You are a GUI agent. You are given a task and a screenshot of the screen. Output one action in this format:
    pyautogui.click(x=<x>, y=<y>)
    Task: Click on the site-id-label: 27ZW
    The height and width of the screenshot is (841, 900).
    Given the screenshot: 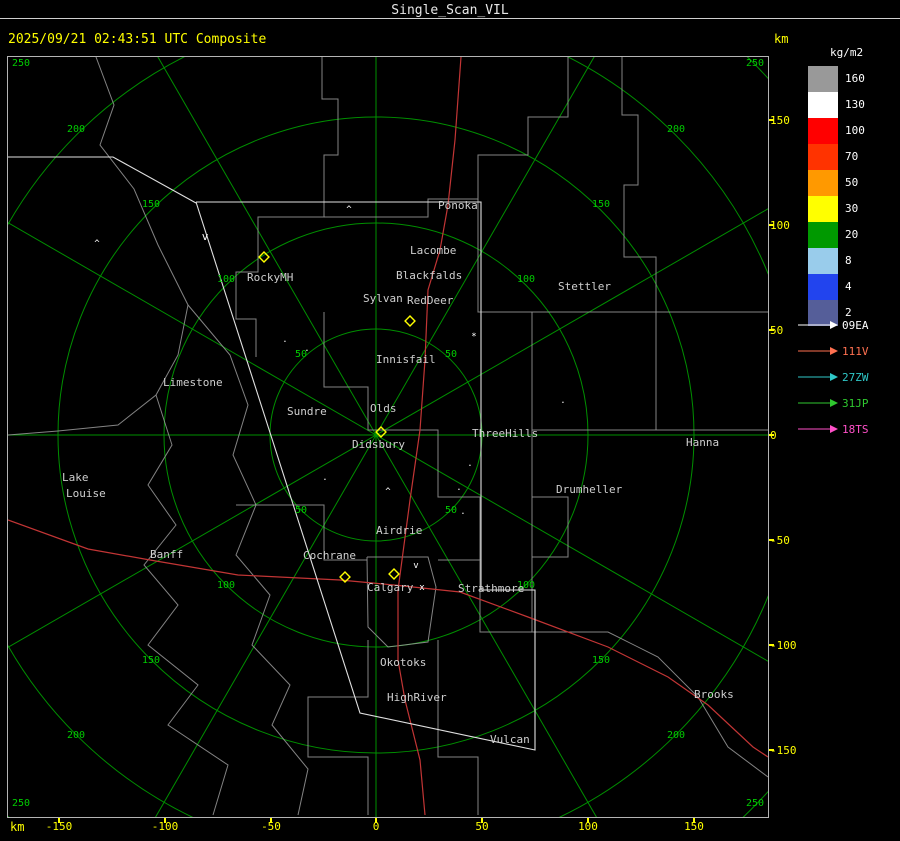 What is the action you would take?
    pyautogui.click(x=855, y=377)
    